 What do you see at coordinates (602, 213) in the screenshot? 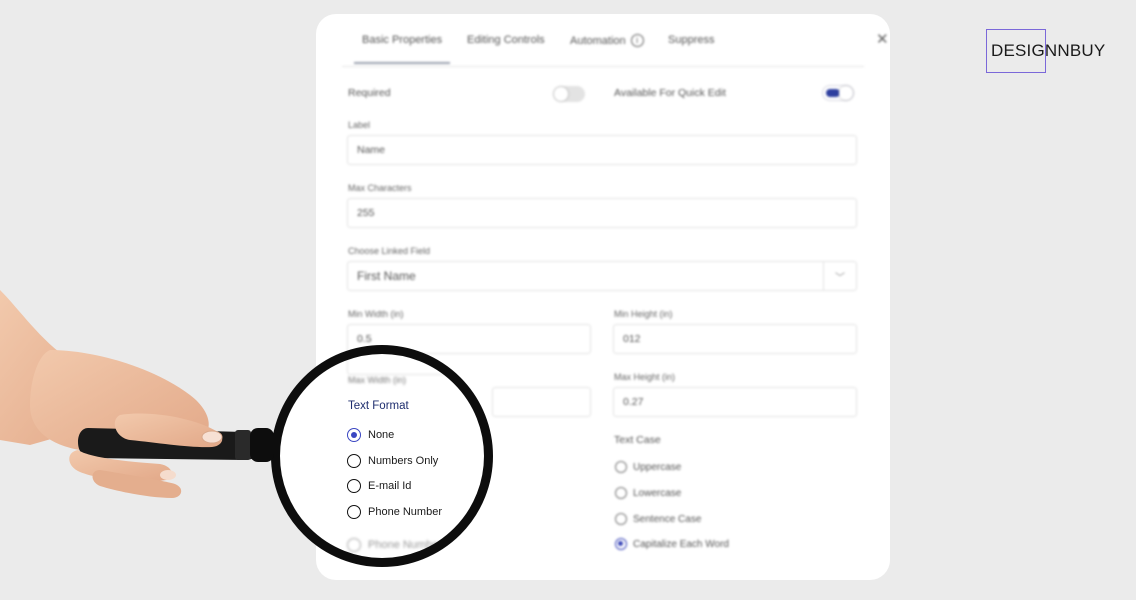
I see `max-characters-input: 255` at bounding box center [602, 213].